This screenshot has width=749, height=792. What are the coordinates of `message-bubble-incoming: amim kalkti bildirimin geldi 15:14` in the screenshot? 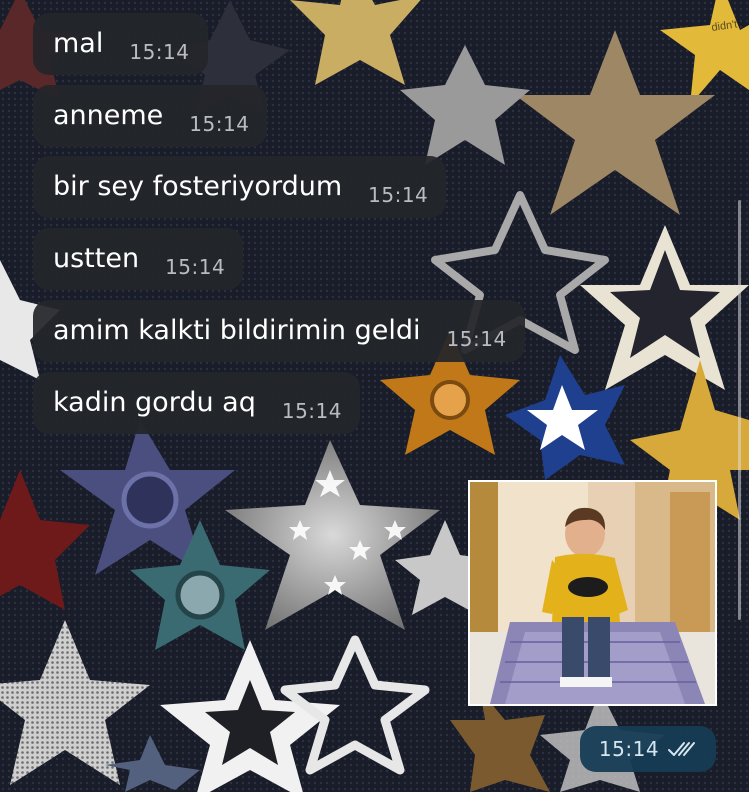 It's located at (279, 331).